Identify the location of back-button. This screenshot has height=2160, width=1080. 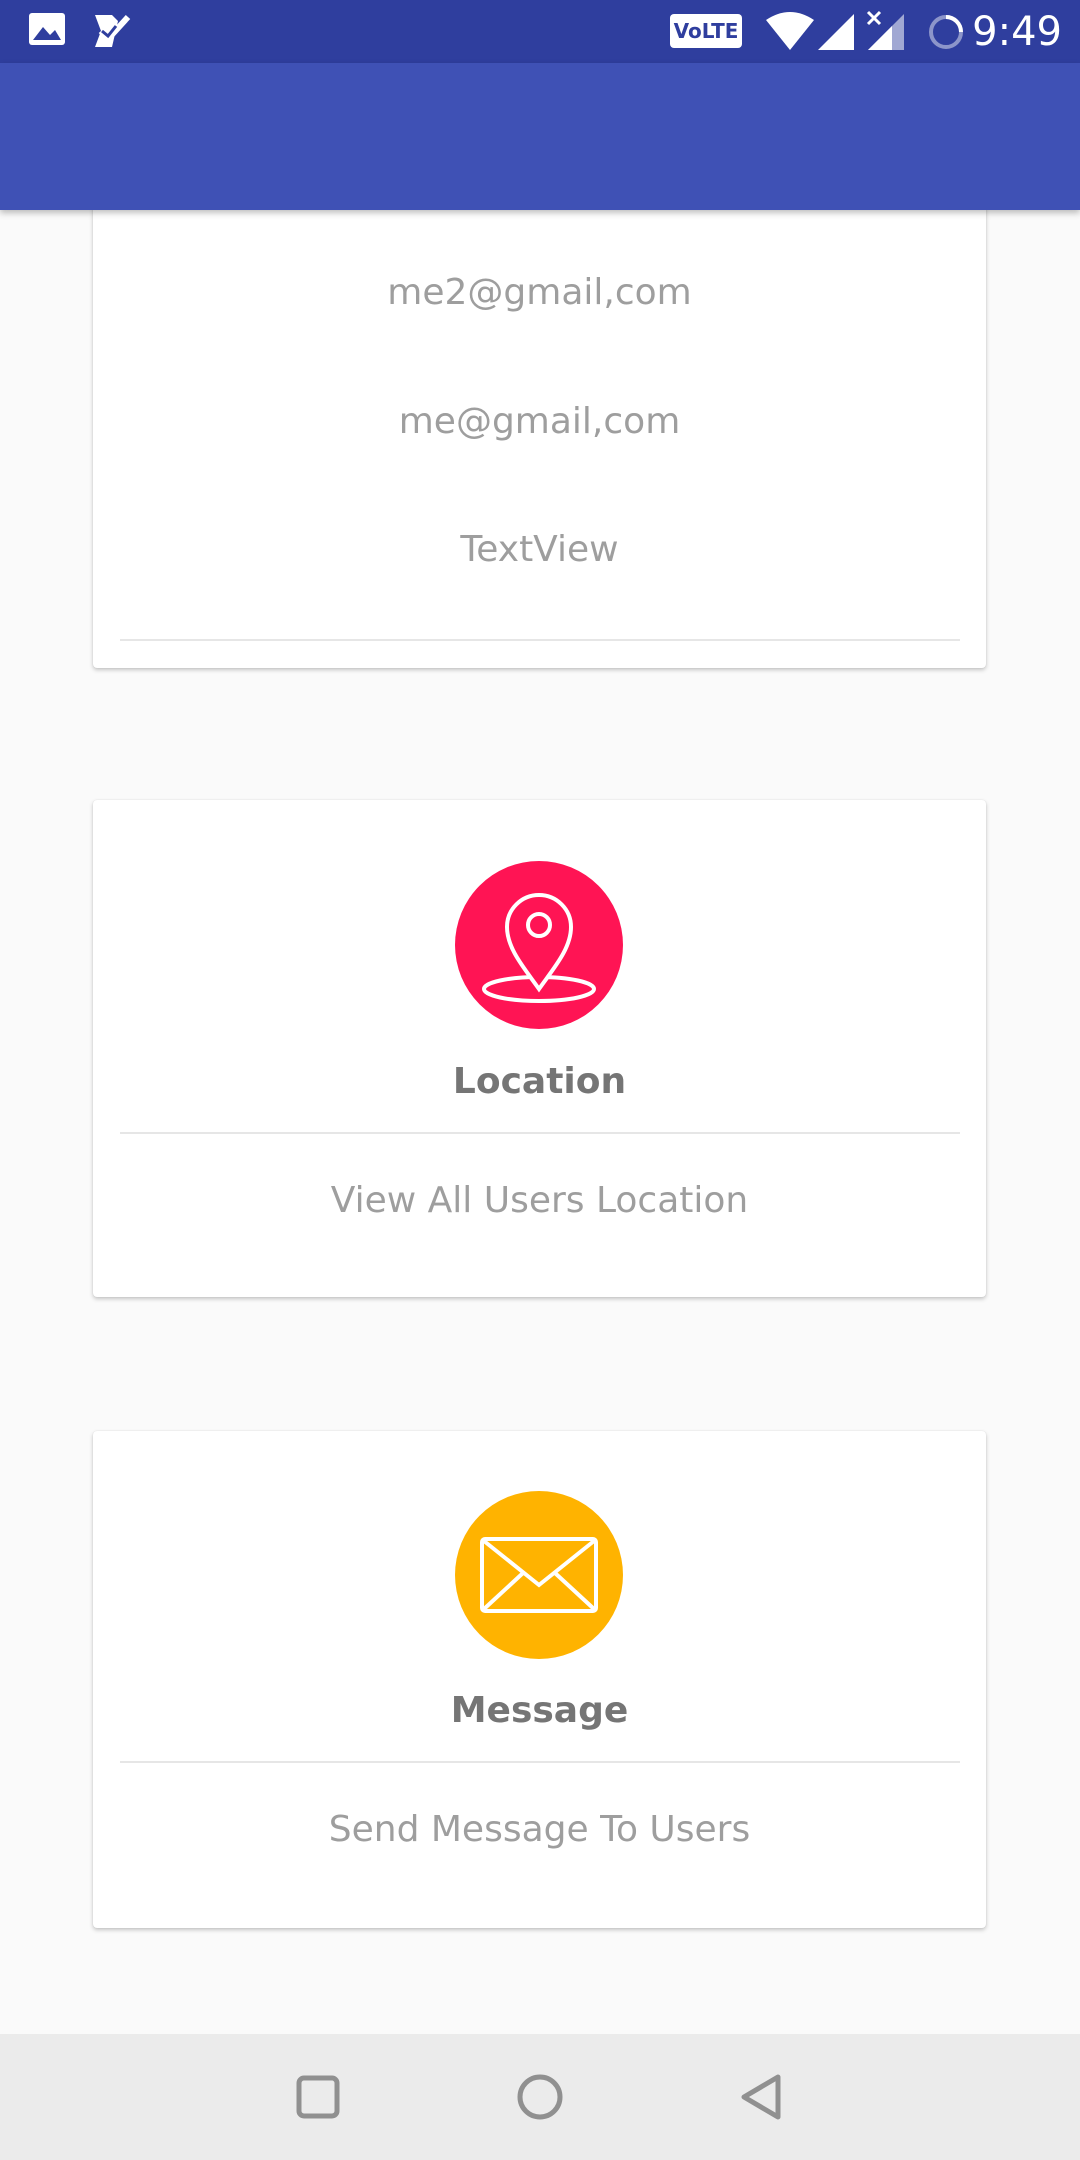
(762, 2097).